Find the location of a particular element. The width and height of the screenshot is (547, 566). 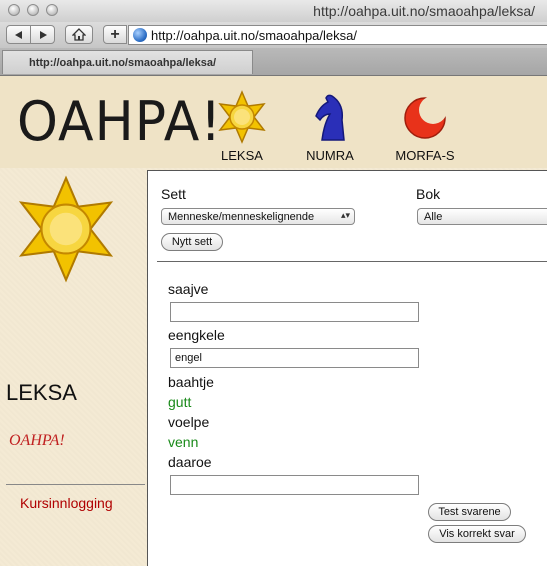

bok-select-value: Alle is located at coordinates (433, 216).